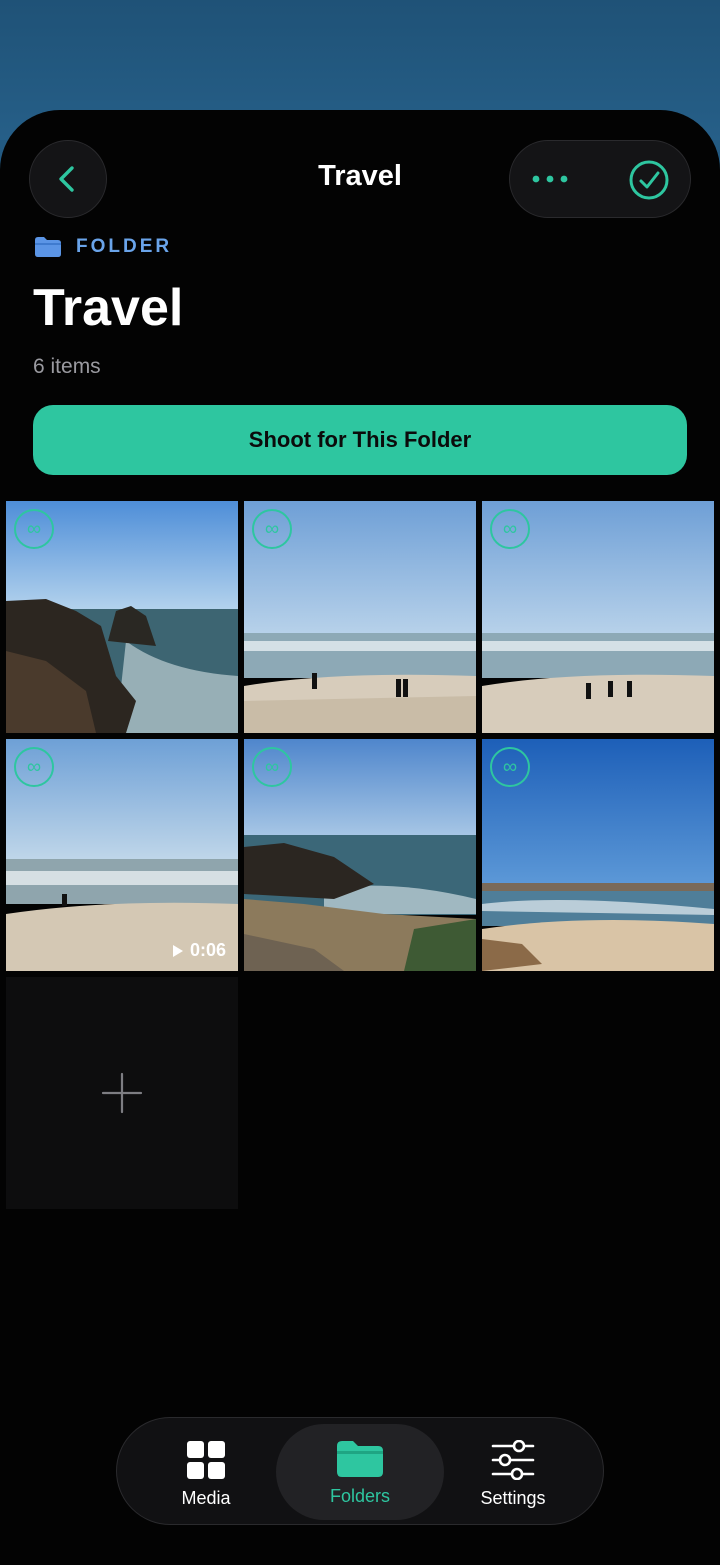 Image resolution: width=720 pixels, height=1565 pixels. I want to click on add-media-button, so click(122, 1093).